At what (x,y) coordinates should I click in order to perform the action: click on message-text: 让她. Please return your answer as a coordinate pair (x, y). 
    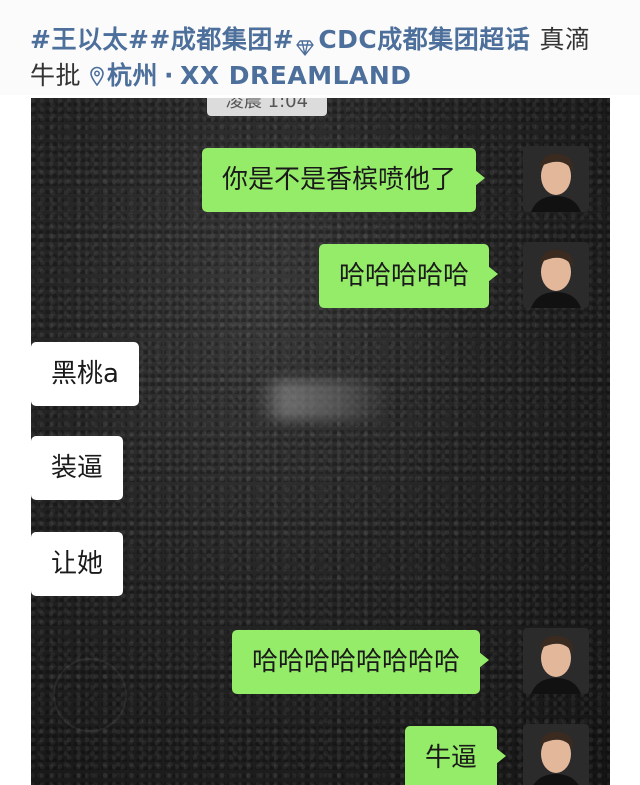
    Looking at the image, I should click on (77, 564).